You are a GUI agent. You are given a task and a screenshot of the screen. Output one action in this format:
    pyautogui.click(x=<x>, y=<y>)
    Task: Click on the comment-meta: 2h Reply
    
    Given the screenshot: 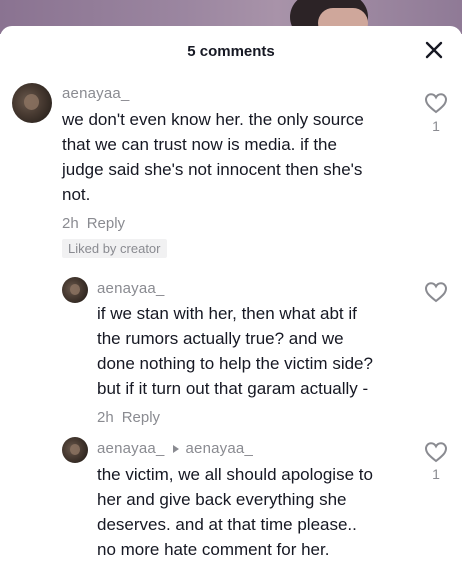 What is the action you would take?
    pyautogui.click(x=93, y=223)
    